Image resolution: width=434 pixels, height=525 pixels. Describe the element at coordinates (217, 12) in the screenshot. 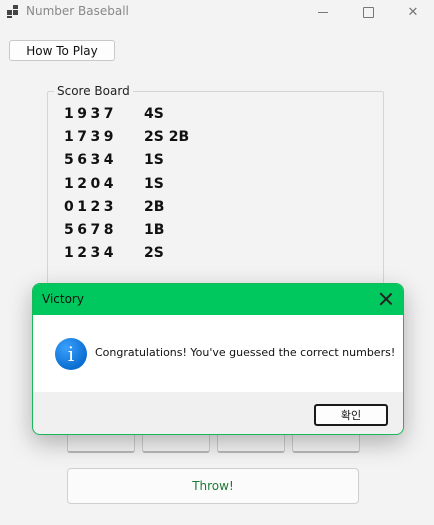

I see `window-titlebar: Number Baseball ✕` at that location.